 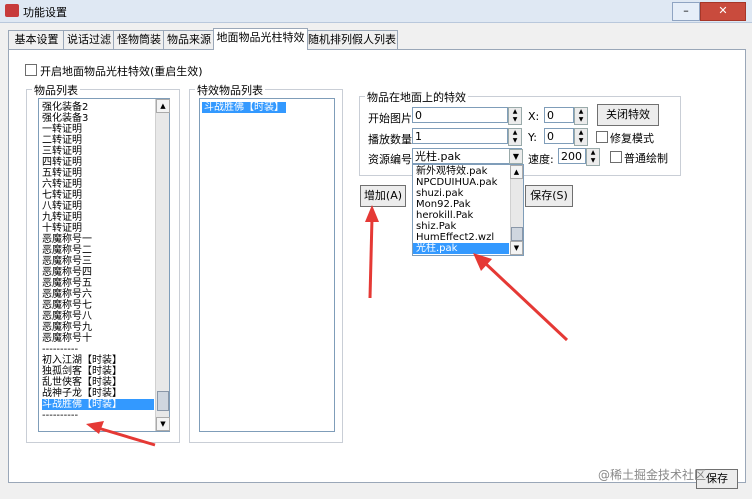 What do you see at coordinates (260, 39) in the screenshot?
I see `tab-ground-item-effect: 地面物品光柱特效` at bounding box center [260, 39].